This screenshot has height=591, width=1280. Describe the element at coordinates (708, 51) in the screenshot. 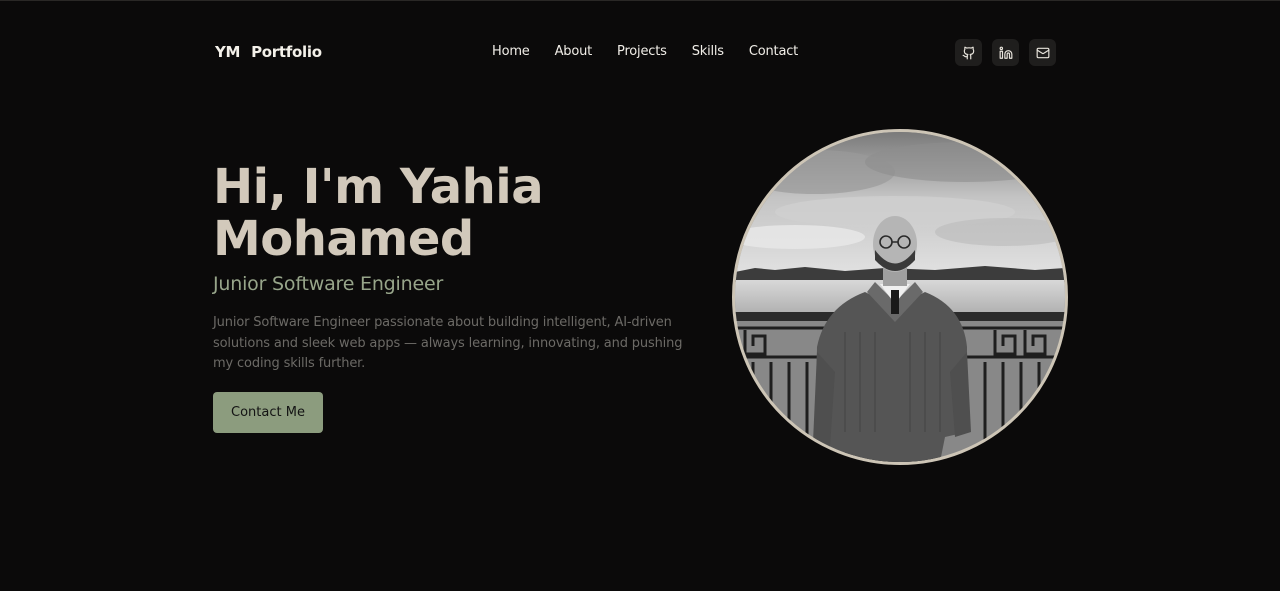

I see `nav-skills: Skills` at that location.